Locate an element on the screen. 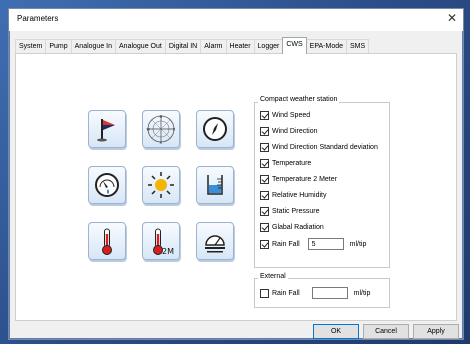 Image resolution: width=470 pixels, height=344 pixels. cws-group-label: Compact weather station is located at coordinates (299, 99).